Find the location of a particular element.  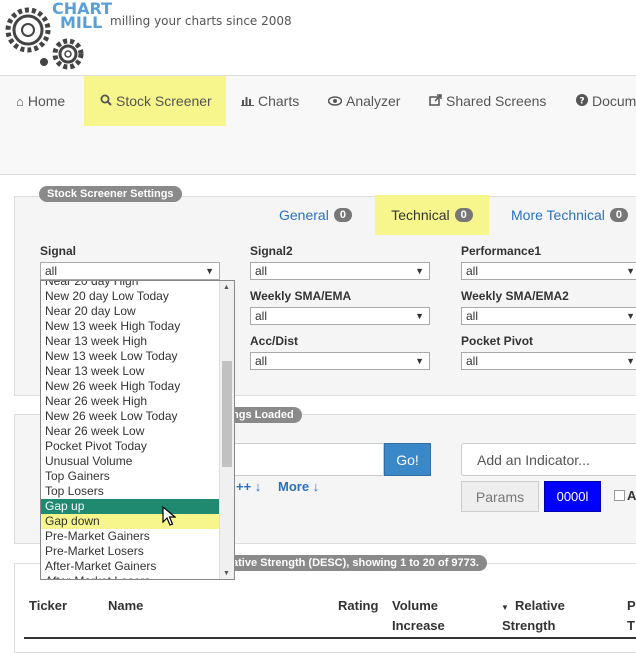

col-ticker: Ticker is located at coordinates (48, 606).